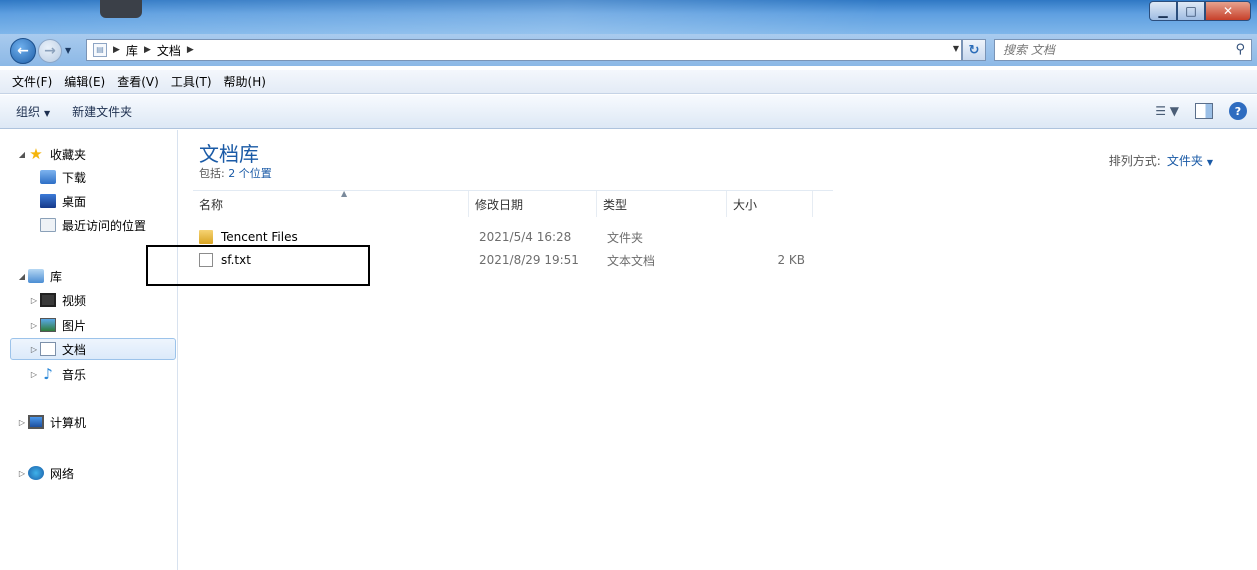 The height and width of the screenshot is (570, 1257). What do you see at coordinates (36, 154) in the screenshot?
I see `star-icon: ★` at bounding box center [36, 154].